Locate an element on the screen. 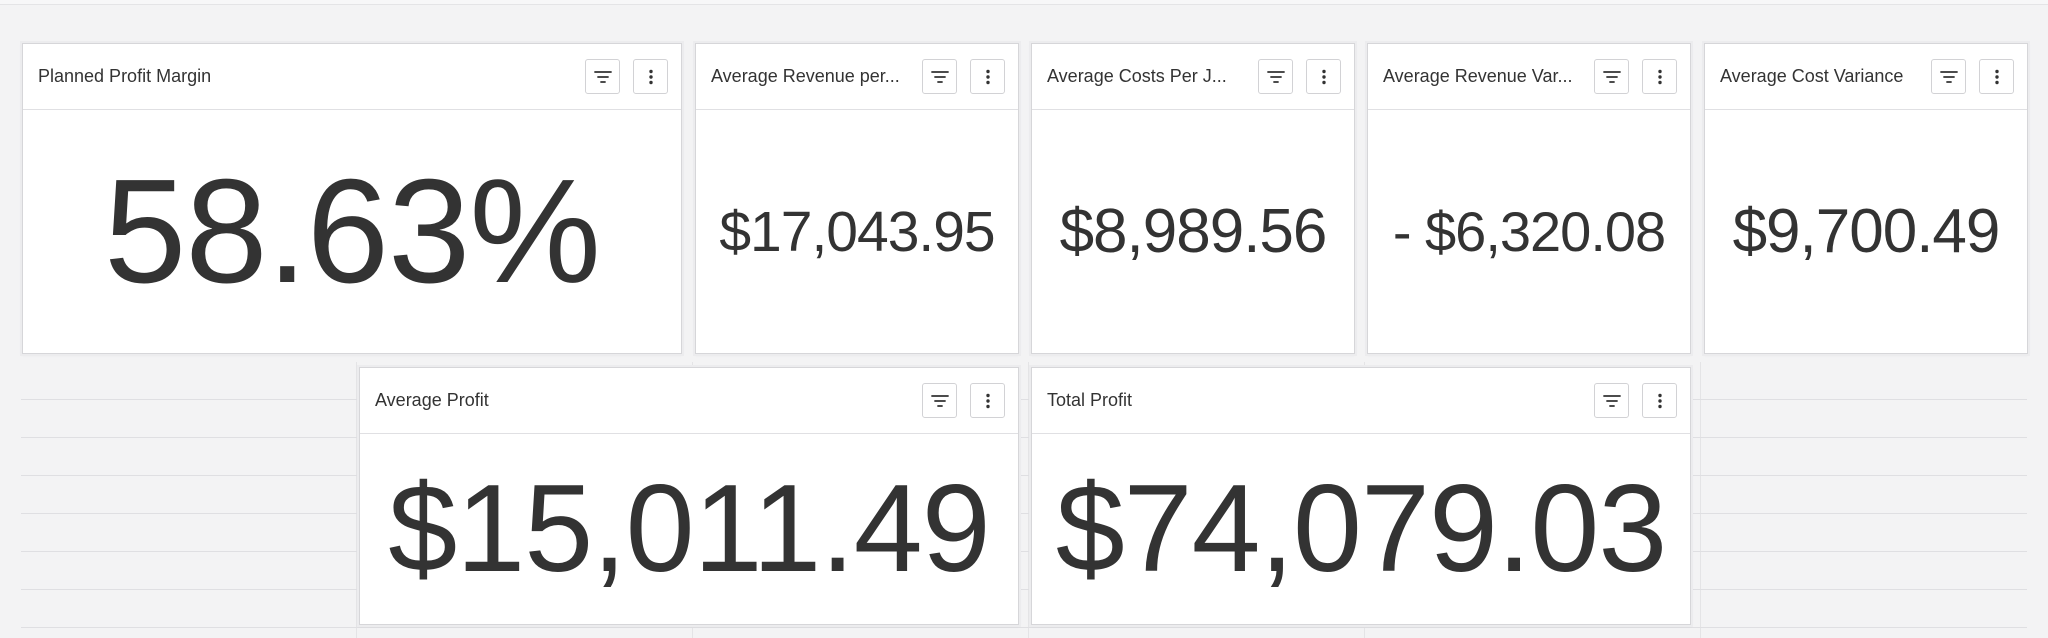 Image resolution: width=2048 pixels, height=638 pixels. kpi-card-total-profit: Total Profit $74,079.03 is located at coordinates (1361, 496).